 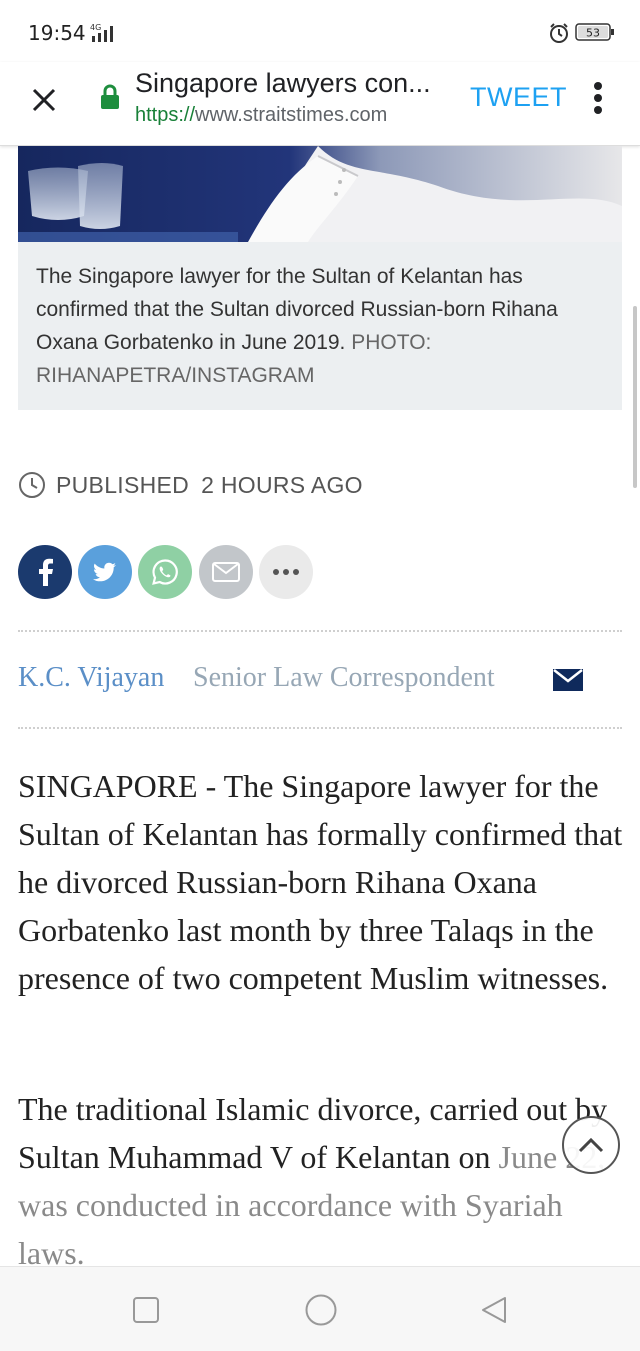 I want to click on back-icon, so click(x=494, y=1310).